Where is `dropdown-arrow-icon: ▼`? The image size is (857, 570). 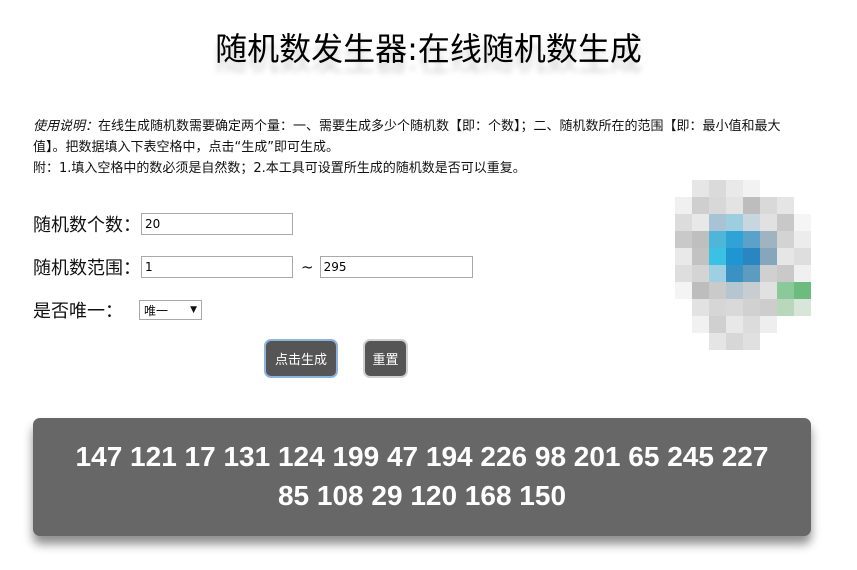
dropdown-arrow-icon: ▼ is located at coordinates (193, 310).